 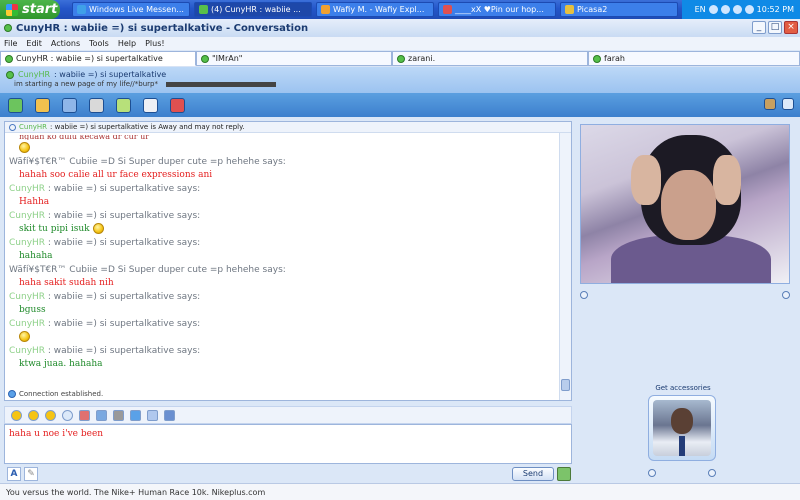 What do you see at coordinates (34, 43) in the screenshot?
I see `menu-item: Edit` at bounding box center [34, 43].